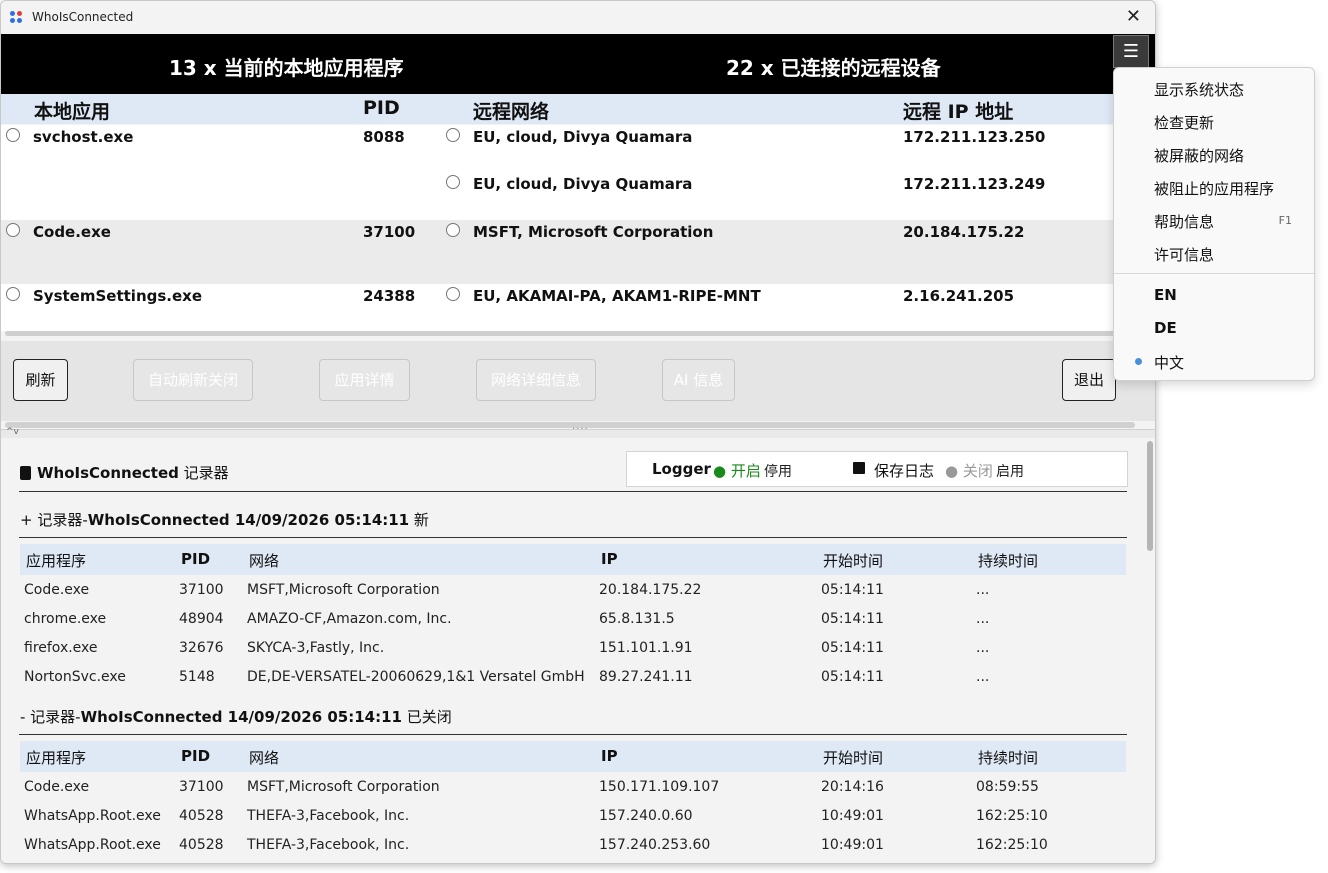 This screenshot has width=1328, height=873. I want to click on save-log-enable-button: 启用, so click(1010, 471).